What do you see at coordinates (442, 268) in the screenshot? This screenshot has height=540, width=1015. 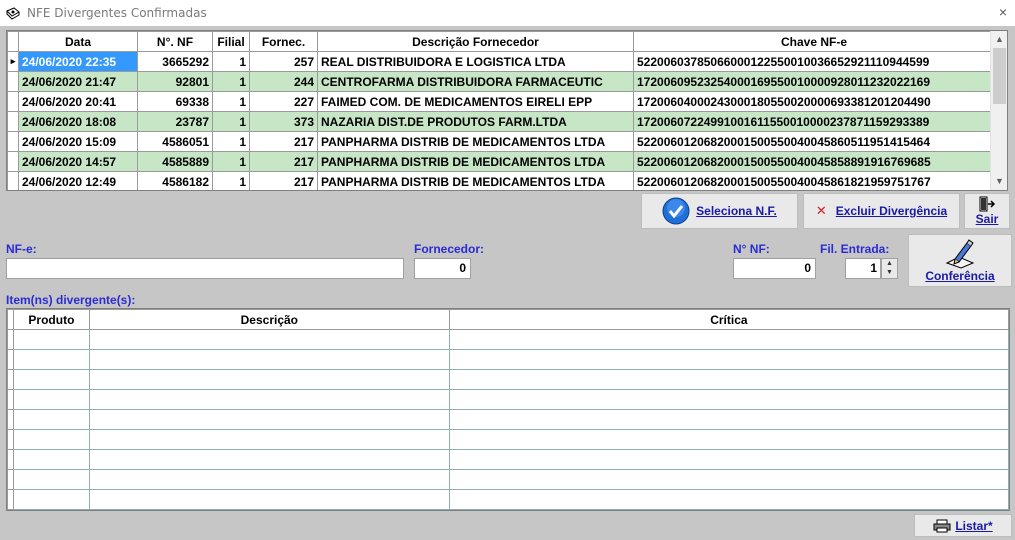 I see `fornecedor-field: 0` at bounding box center [442, 268].